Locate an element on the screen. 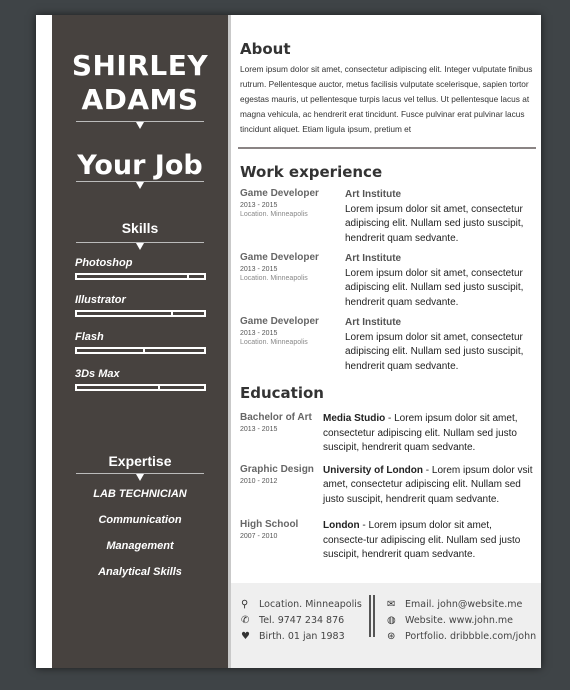 The width and height of the screenshot is (570, 690). edu-years: 2010 - 2012 is located at coordinates (259, 481).